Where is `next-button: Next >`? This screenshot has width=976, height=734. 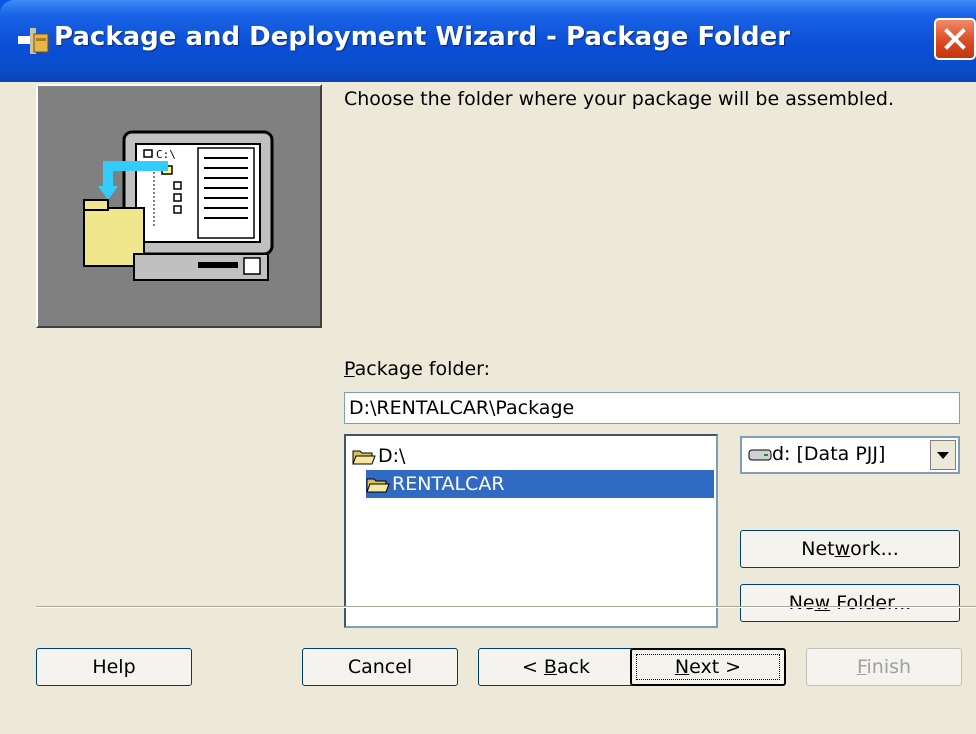 next-button: Next > is located at coordinates (708, 667).